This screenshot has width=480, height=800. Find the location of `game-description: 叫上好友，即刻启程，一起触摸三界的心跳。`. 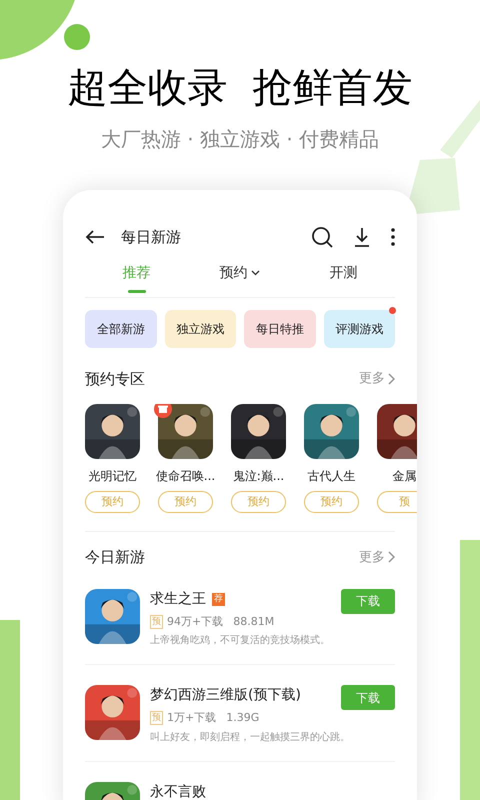

game-description: 叫上好友，即刻启程，一起触摸三界的心跳。 is located at coordinates (245, 737).